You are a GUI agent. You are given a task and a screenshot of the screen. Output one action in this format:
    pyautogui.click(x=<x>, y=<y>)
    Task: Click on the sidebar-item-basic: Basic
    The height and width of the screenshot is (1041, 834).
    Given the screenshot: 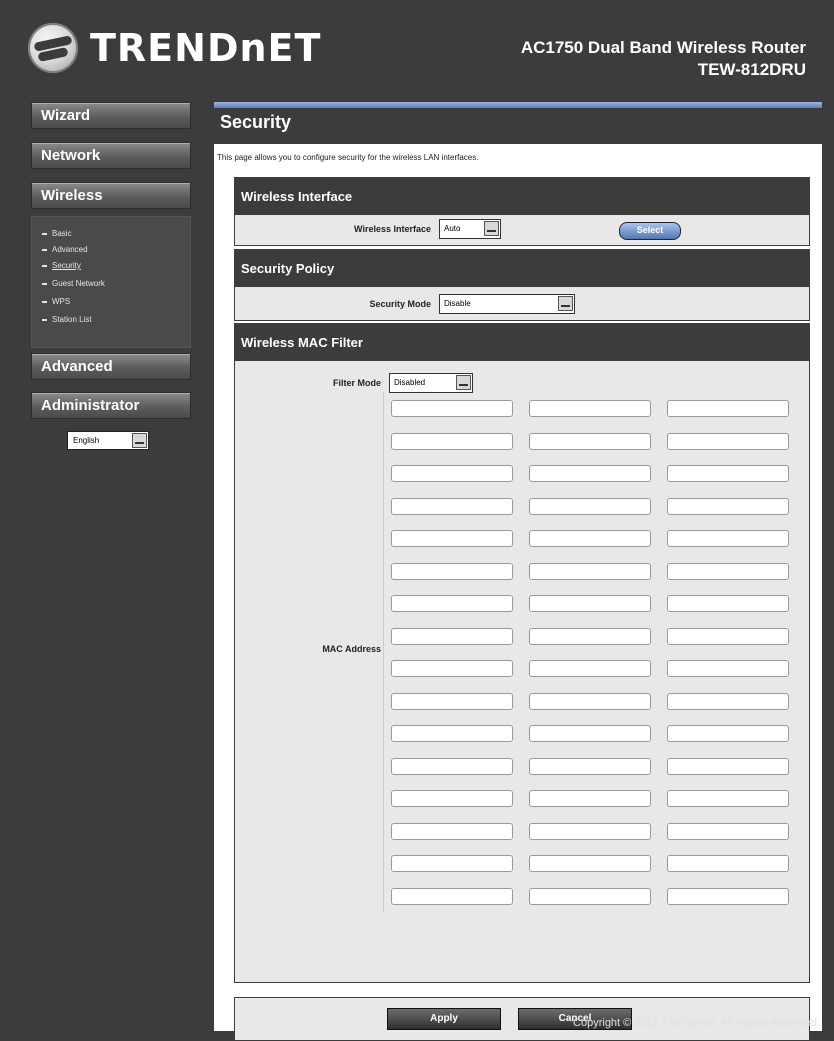 What is the action you would take?
    pyautogui.click(x=57, y=233)
    